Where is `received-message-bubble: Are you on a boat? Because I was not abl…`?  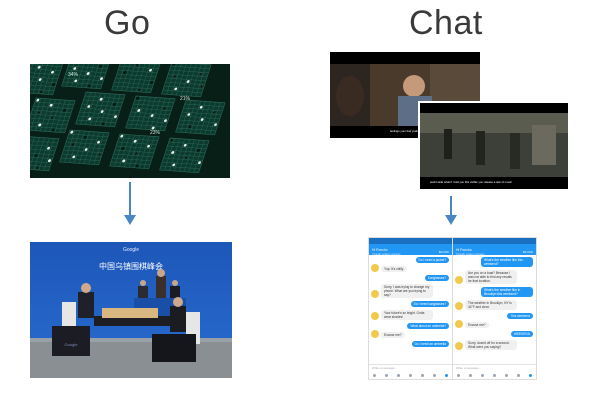
received-message-bubble: Are you on a boat? Because I was not abl… is located at coordinates (491, 277).